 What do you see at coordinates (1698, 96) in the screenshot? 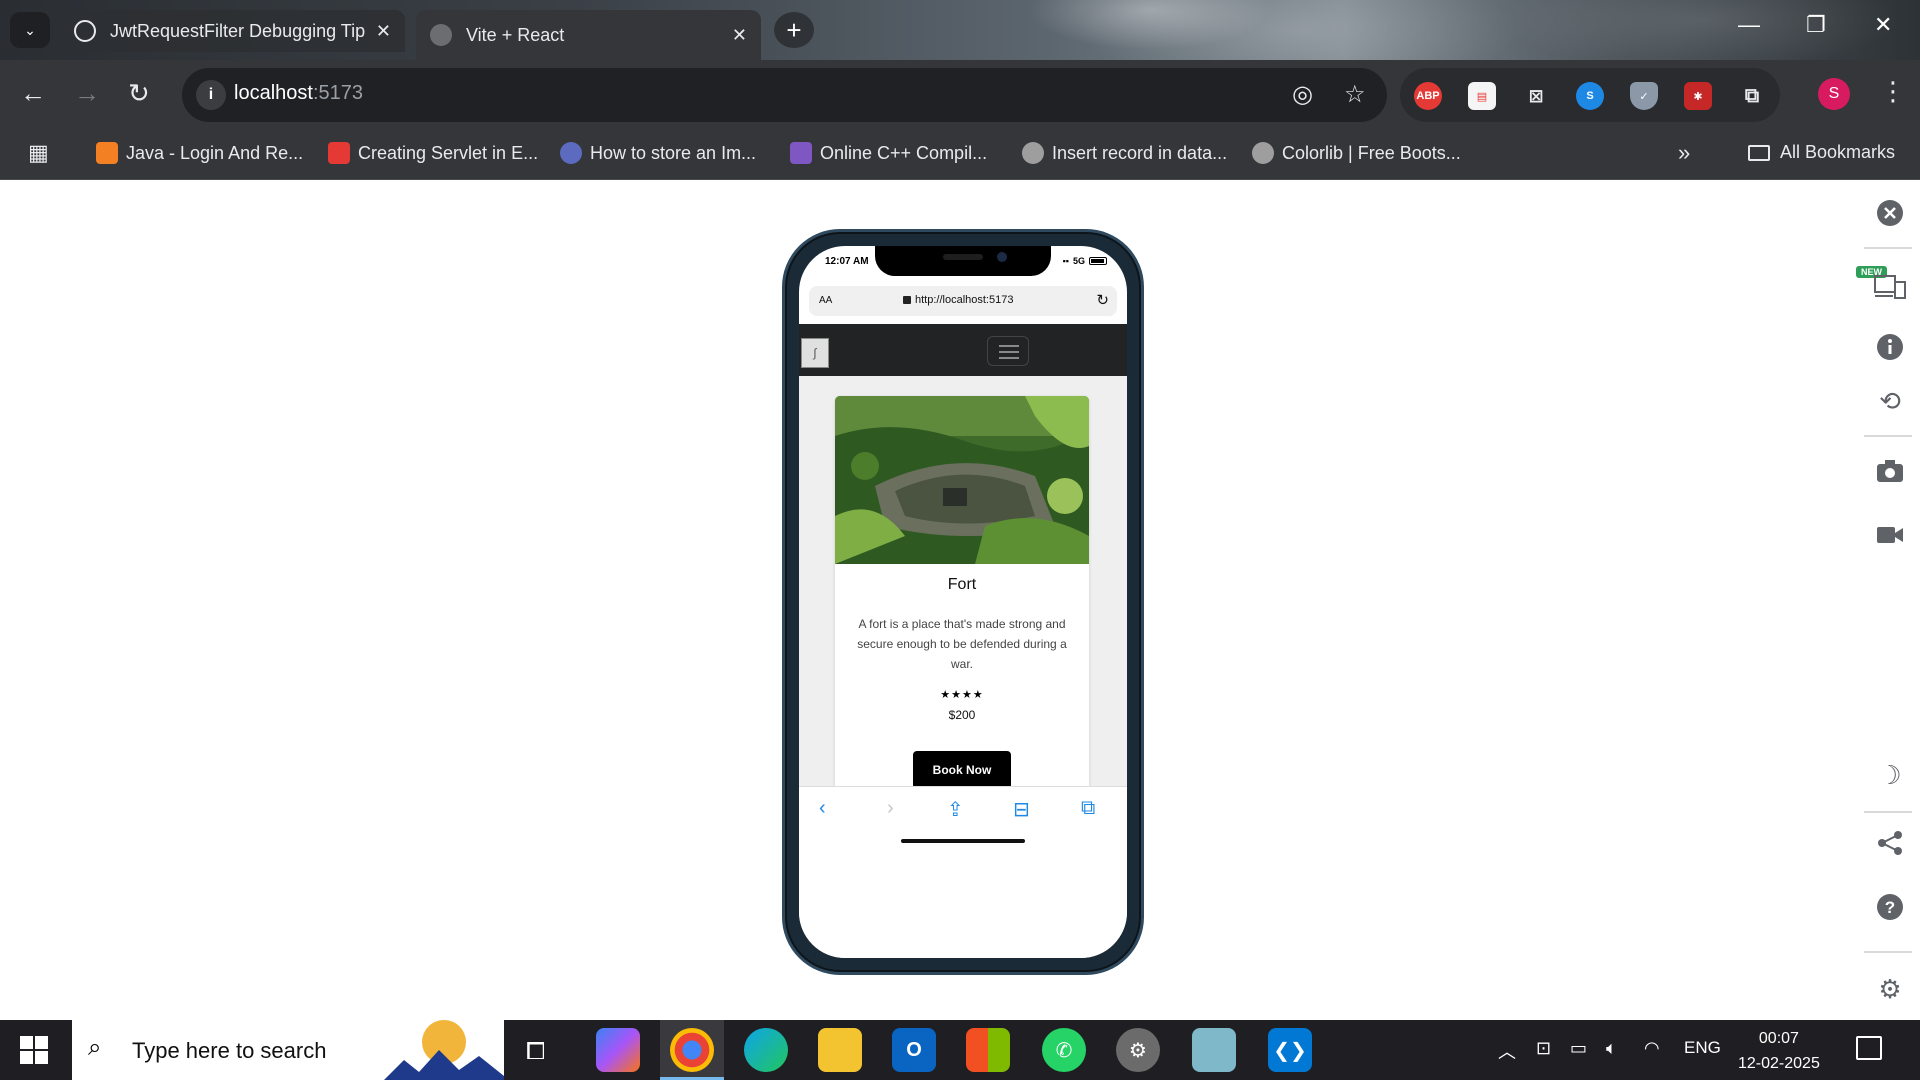
I see `paw-extension-icon: ✱` at bounding box center [1698, 96].